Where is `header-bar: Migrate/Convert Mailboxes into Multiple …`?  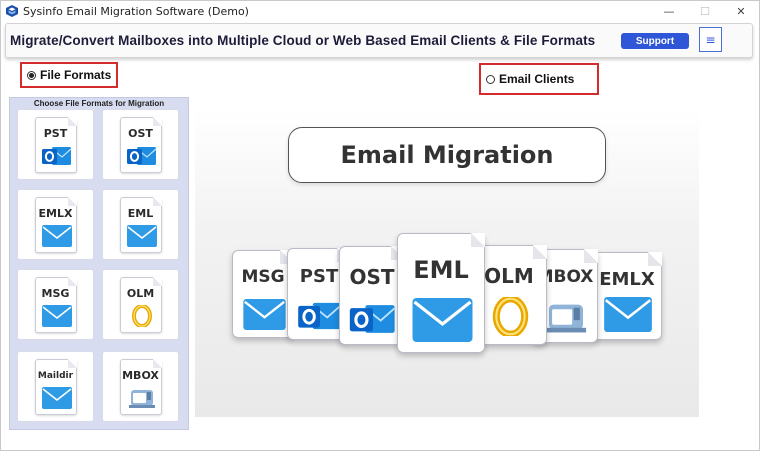 header-bar: Migrate/Convert Mailboxes into Multiple … is located at coordinates (379, 40).